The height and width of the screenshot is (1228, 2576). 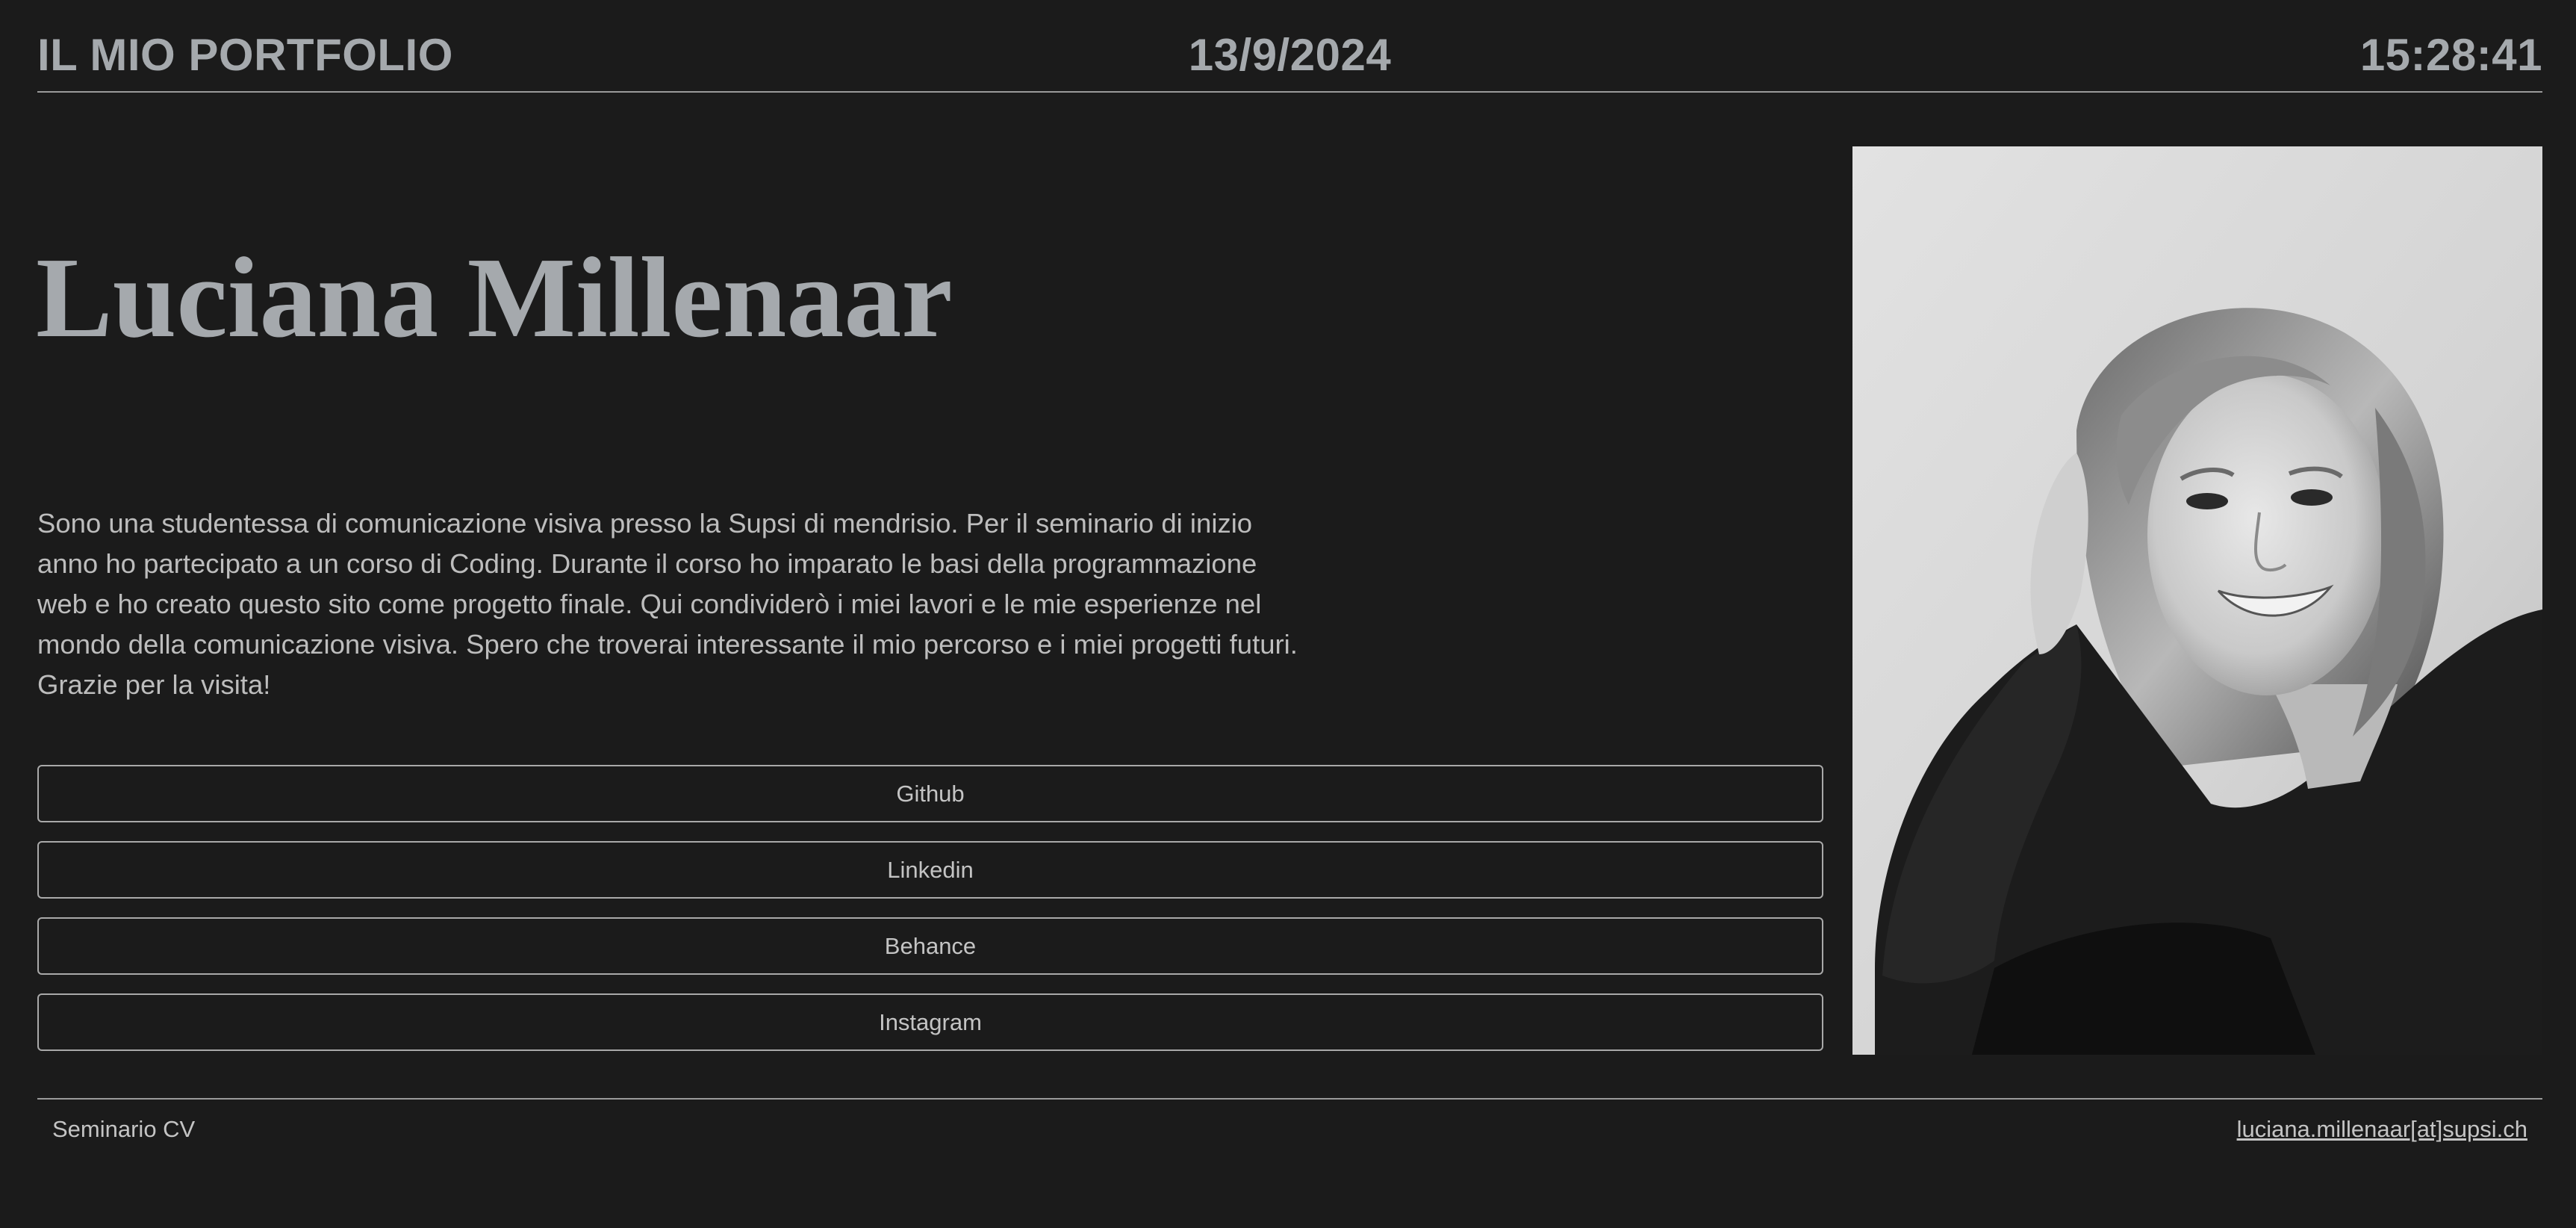 What do you see at coordinates (2382, 1129) in the screenshot?
I see `email-link: luciana.millenaar[at]supsi.ch` at bounding box center [2382, 1129].